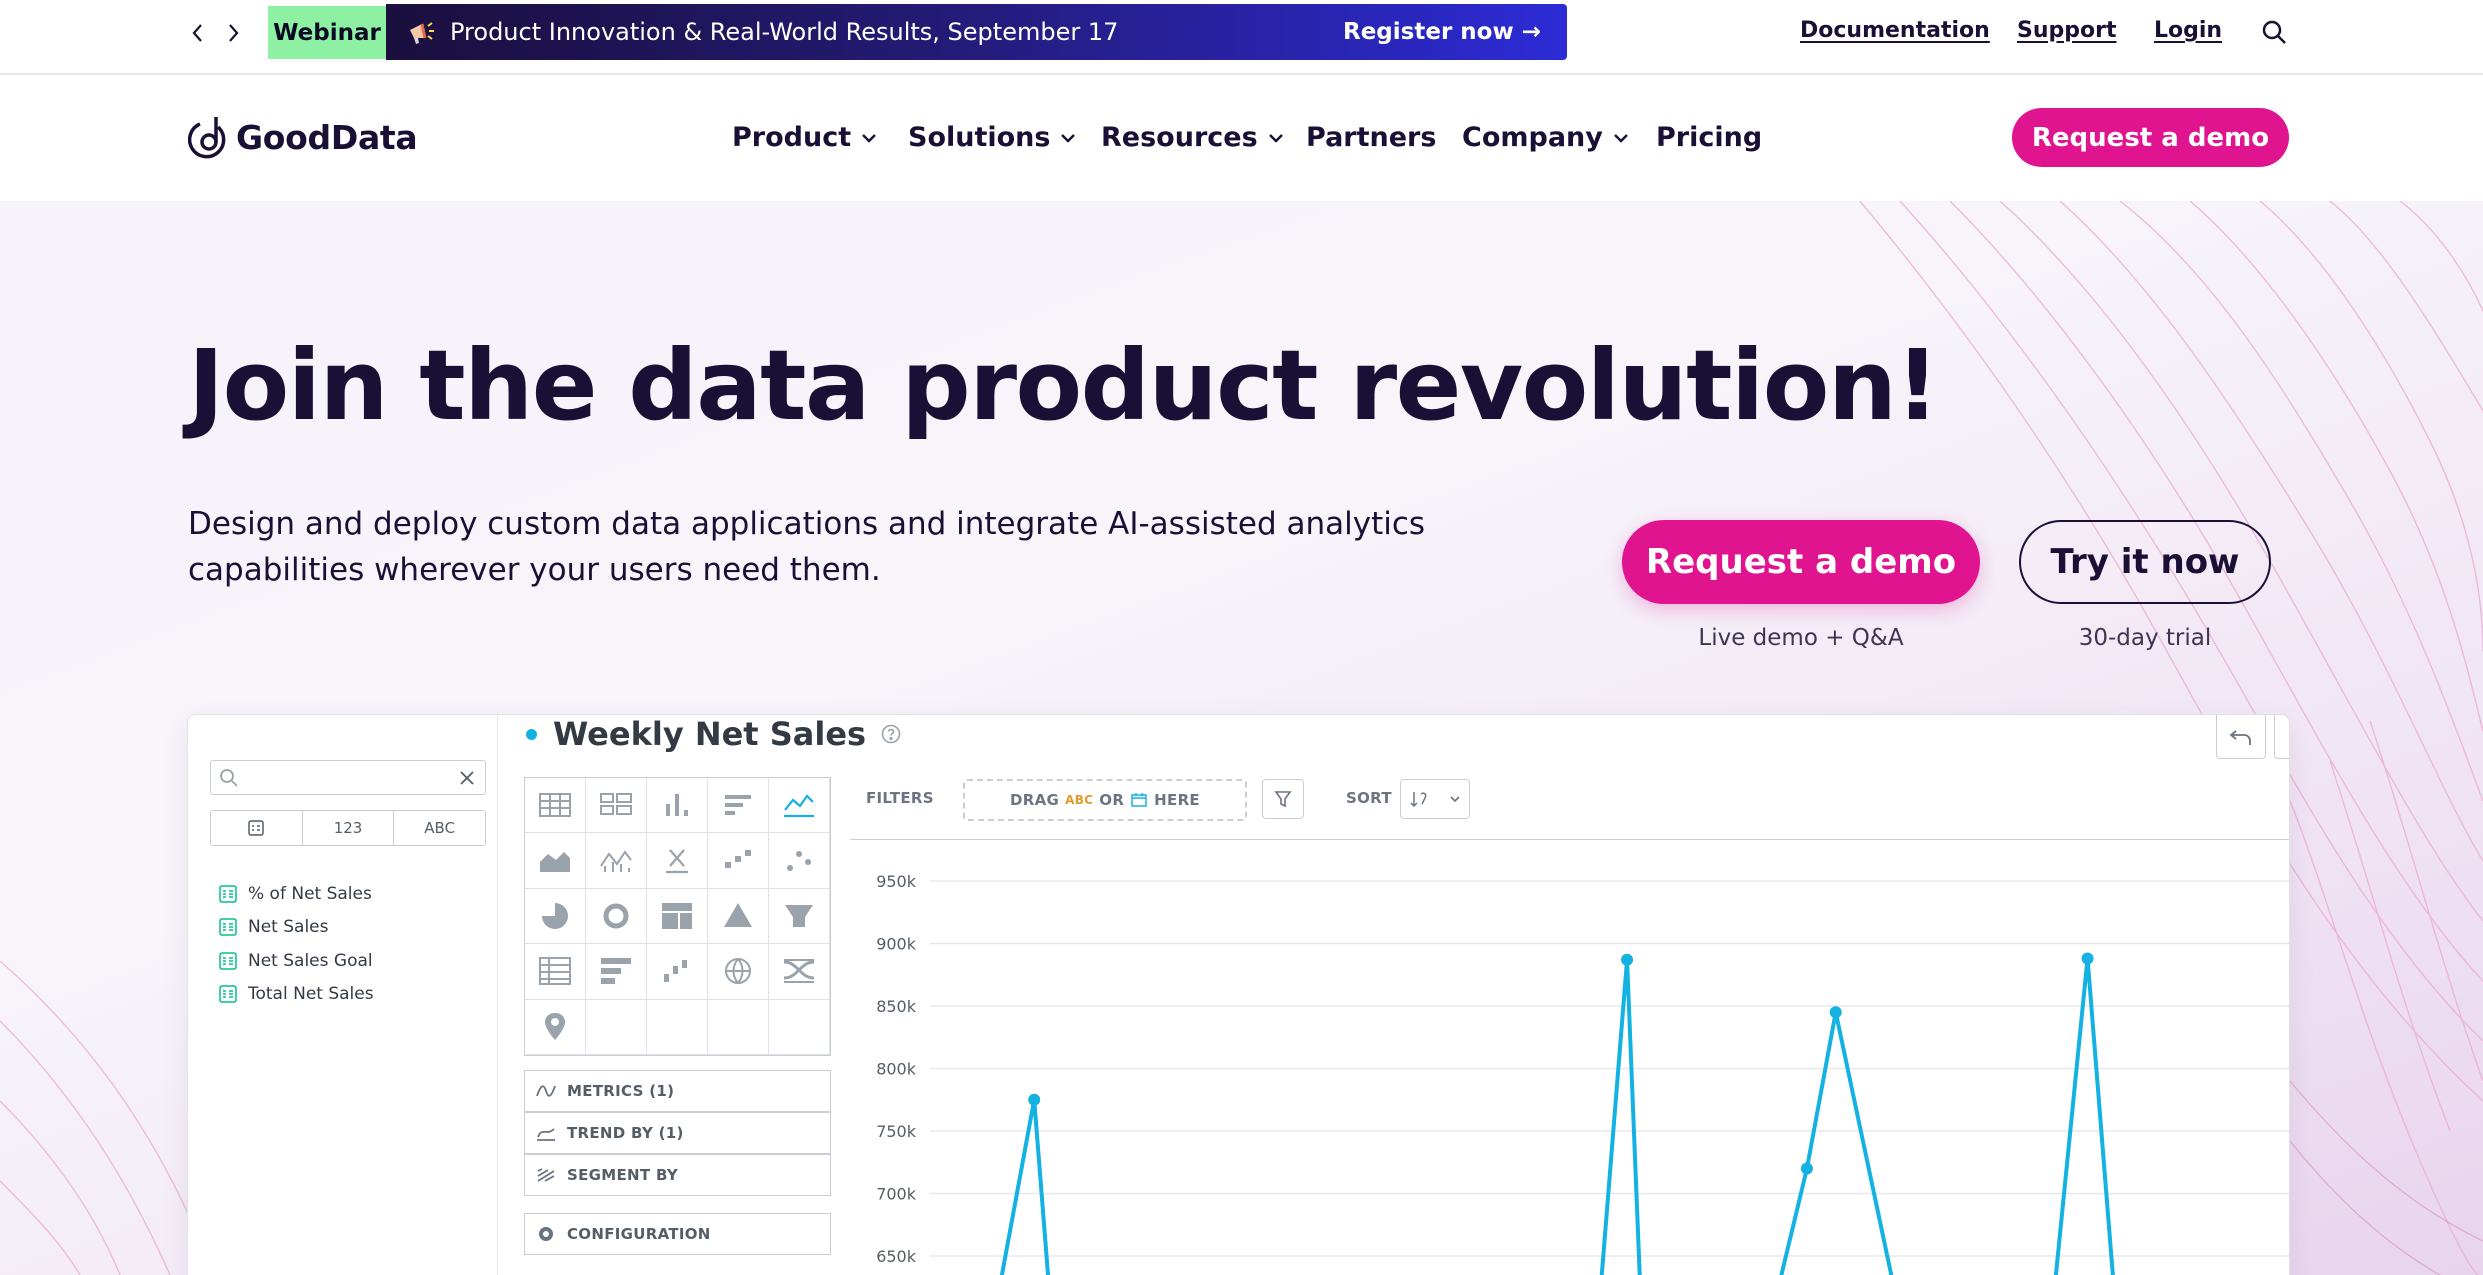 The width and height of the screenshot is (2483, 1275). I want to click on vis-table-button, so click(555, 806).